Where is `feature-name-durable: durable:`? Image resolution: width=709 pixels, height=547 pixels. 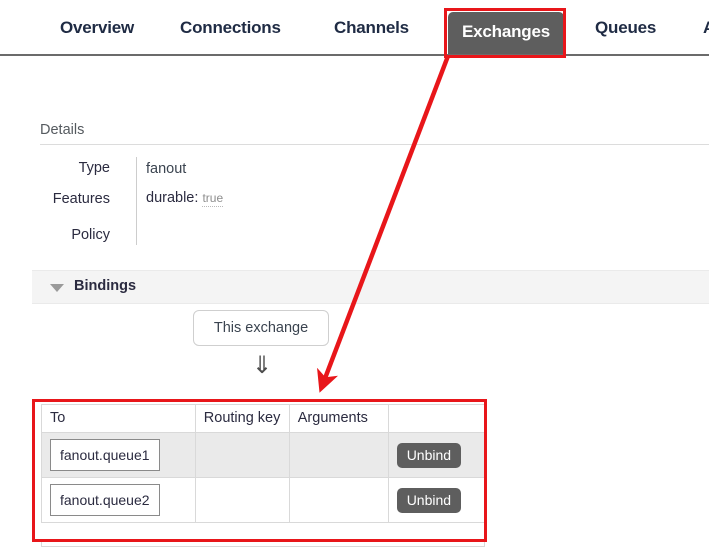 feature-name-durable: durable: is located at coordinates (172, 198).